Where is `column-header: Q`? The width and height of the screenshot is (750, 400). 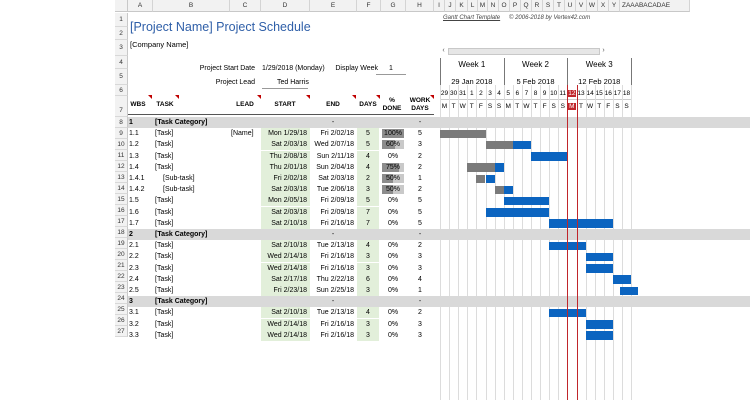 column-header: Q is located at coordinates (526, 6).